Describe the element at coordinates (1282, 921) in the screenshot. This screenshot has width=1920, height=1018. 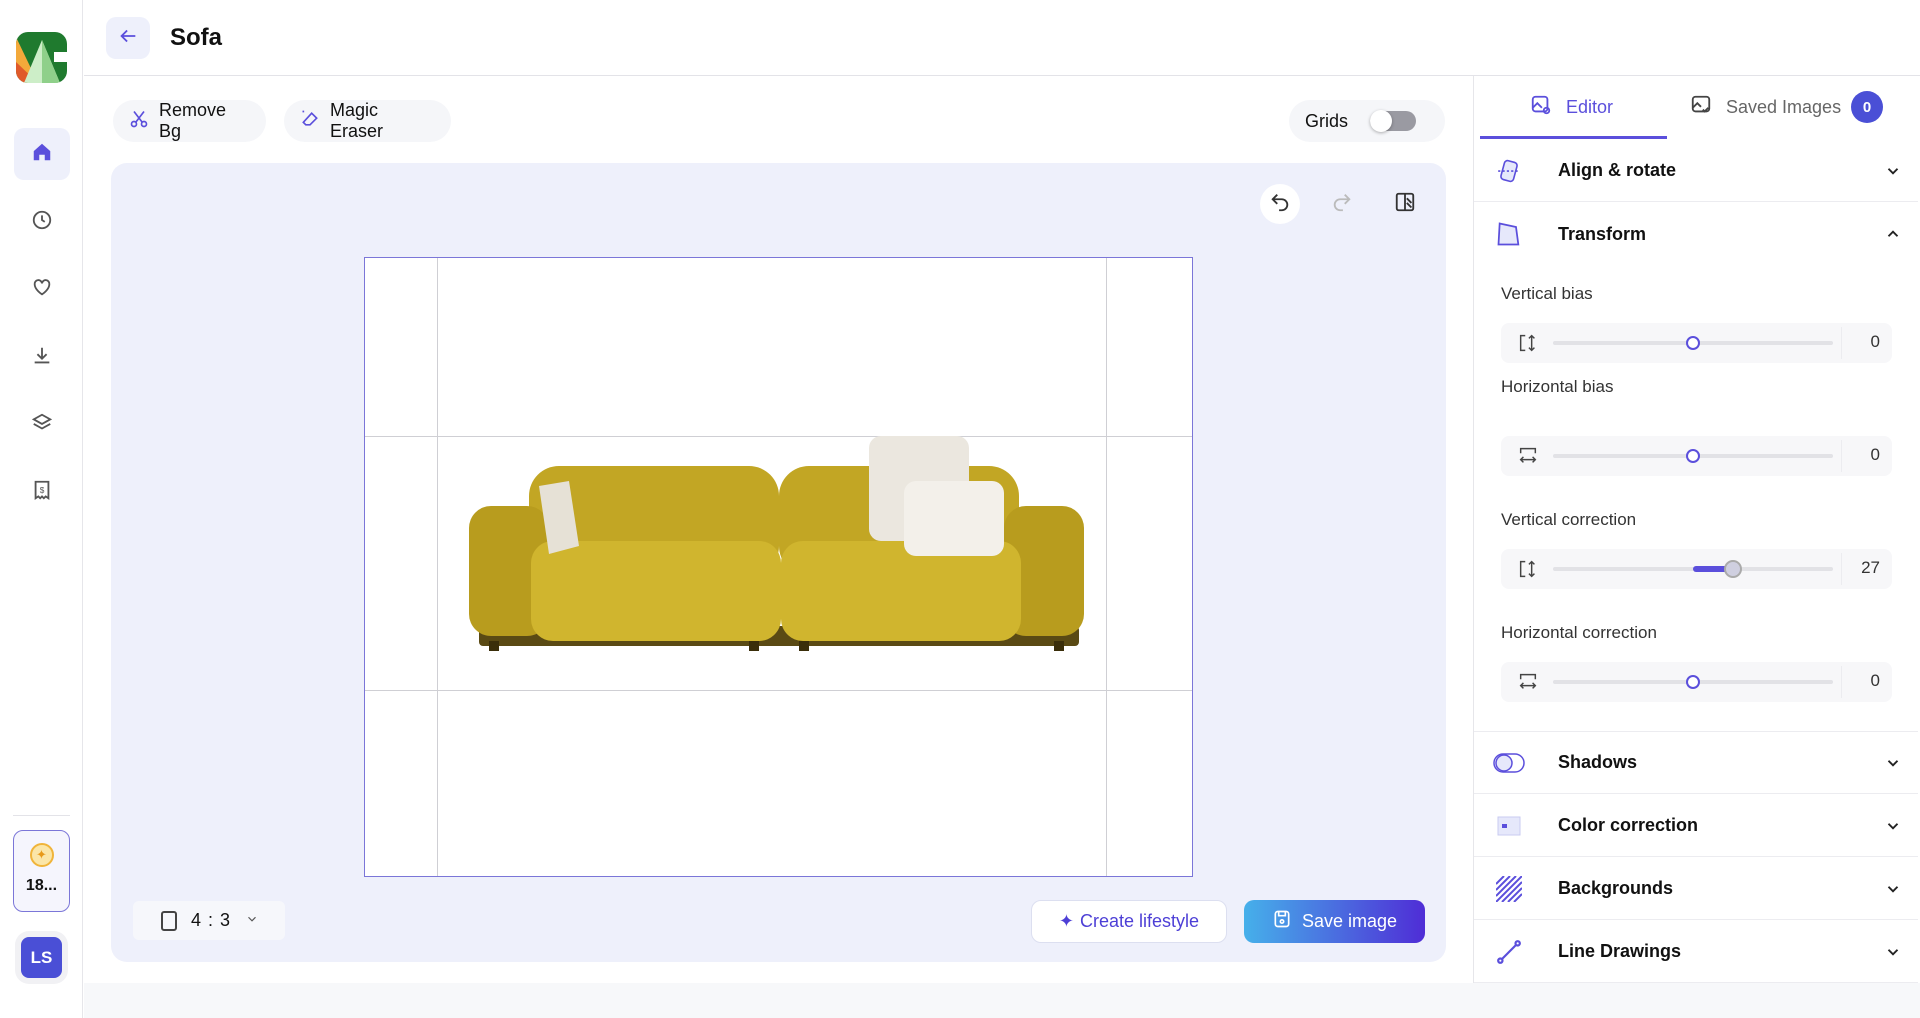
I see `save-icon` at that location.